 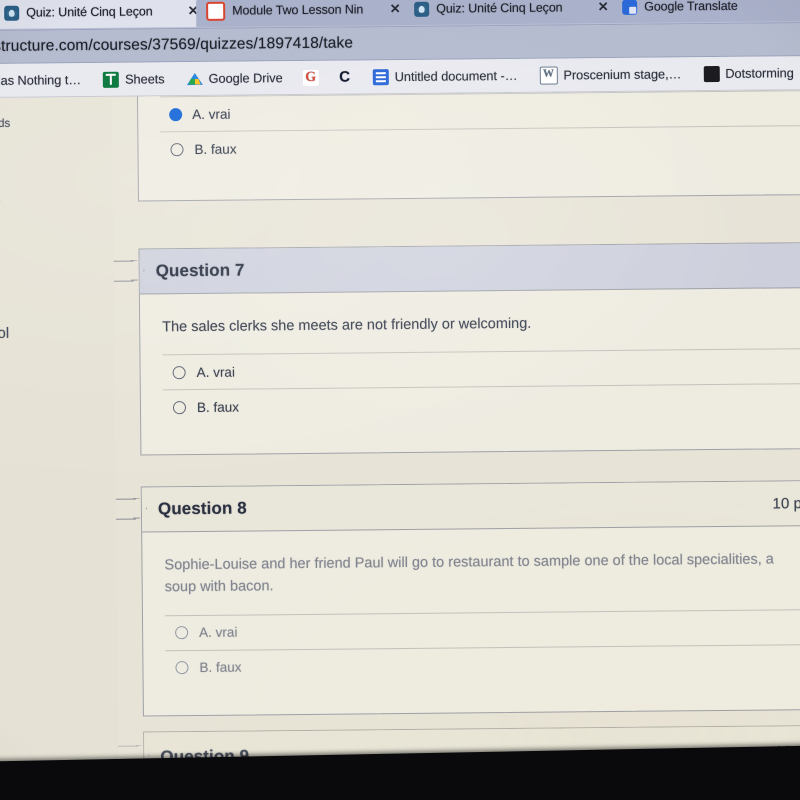 I want to click on question-header: Question 7 10 p, so click(x=469, y=268).